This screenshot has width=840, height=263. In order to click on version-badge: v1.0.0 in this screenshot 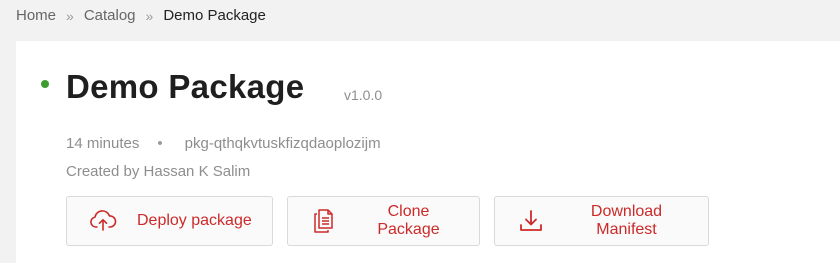, I will do `click(363, 95)`.